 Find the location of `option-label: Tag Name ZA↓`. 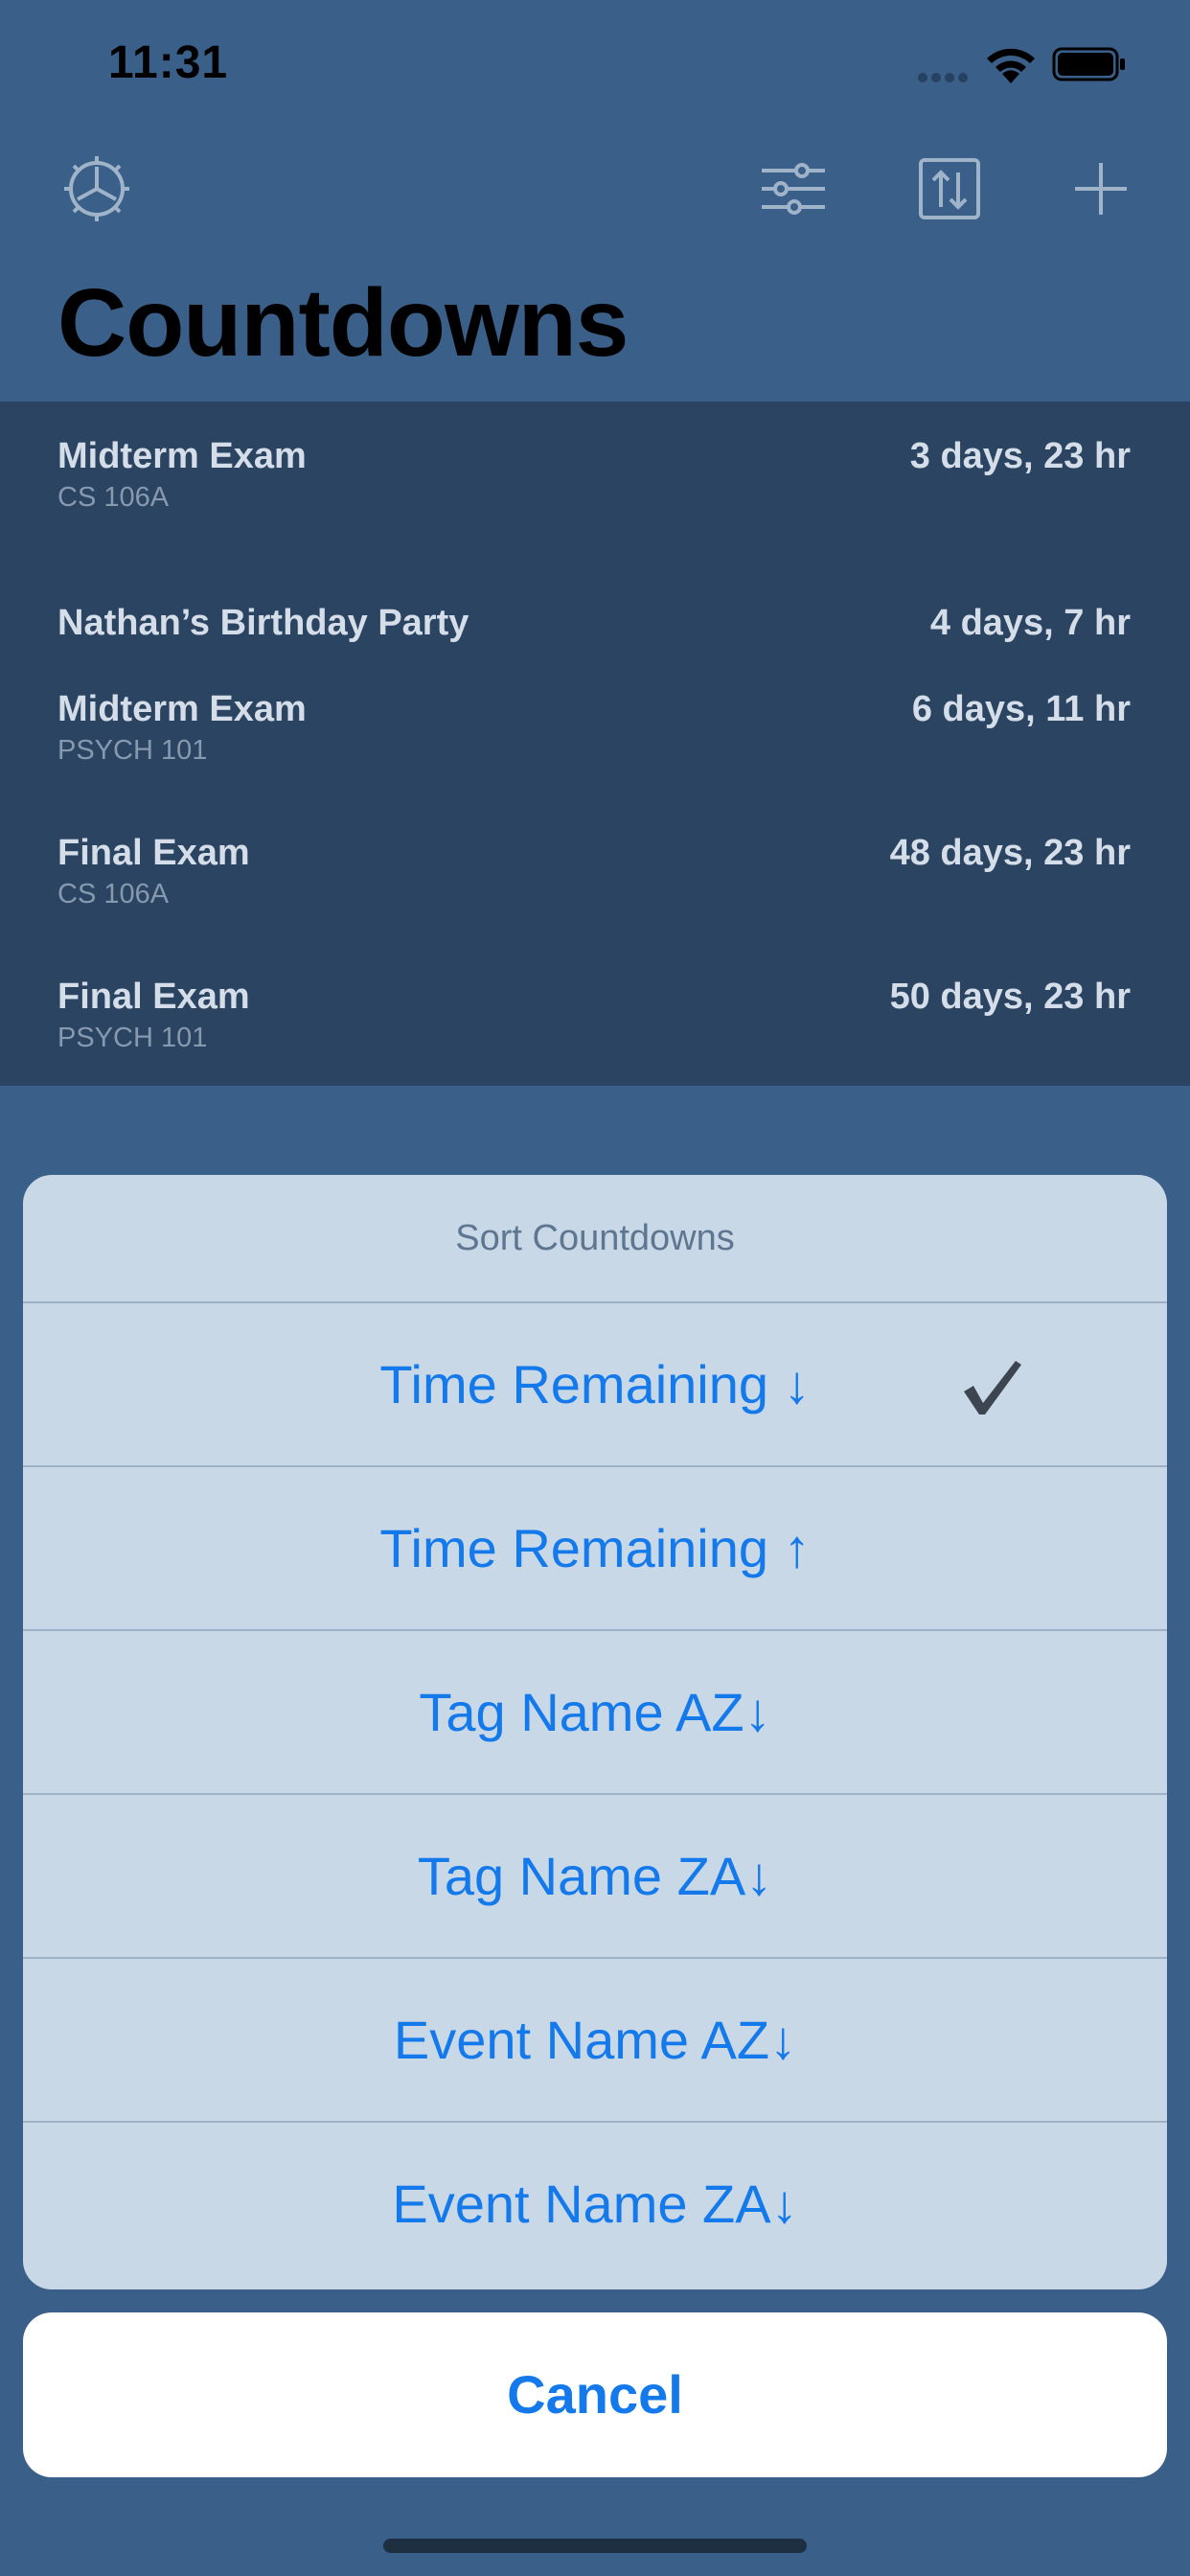

option-label: Tag Name ZA↓ is located at coordinates (595, 1876).